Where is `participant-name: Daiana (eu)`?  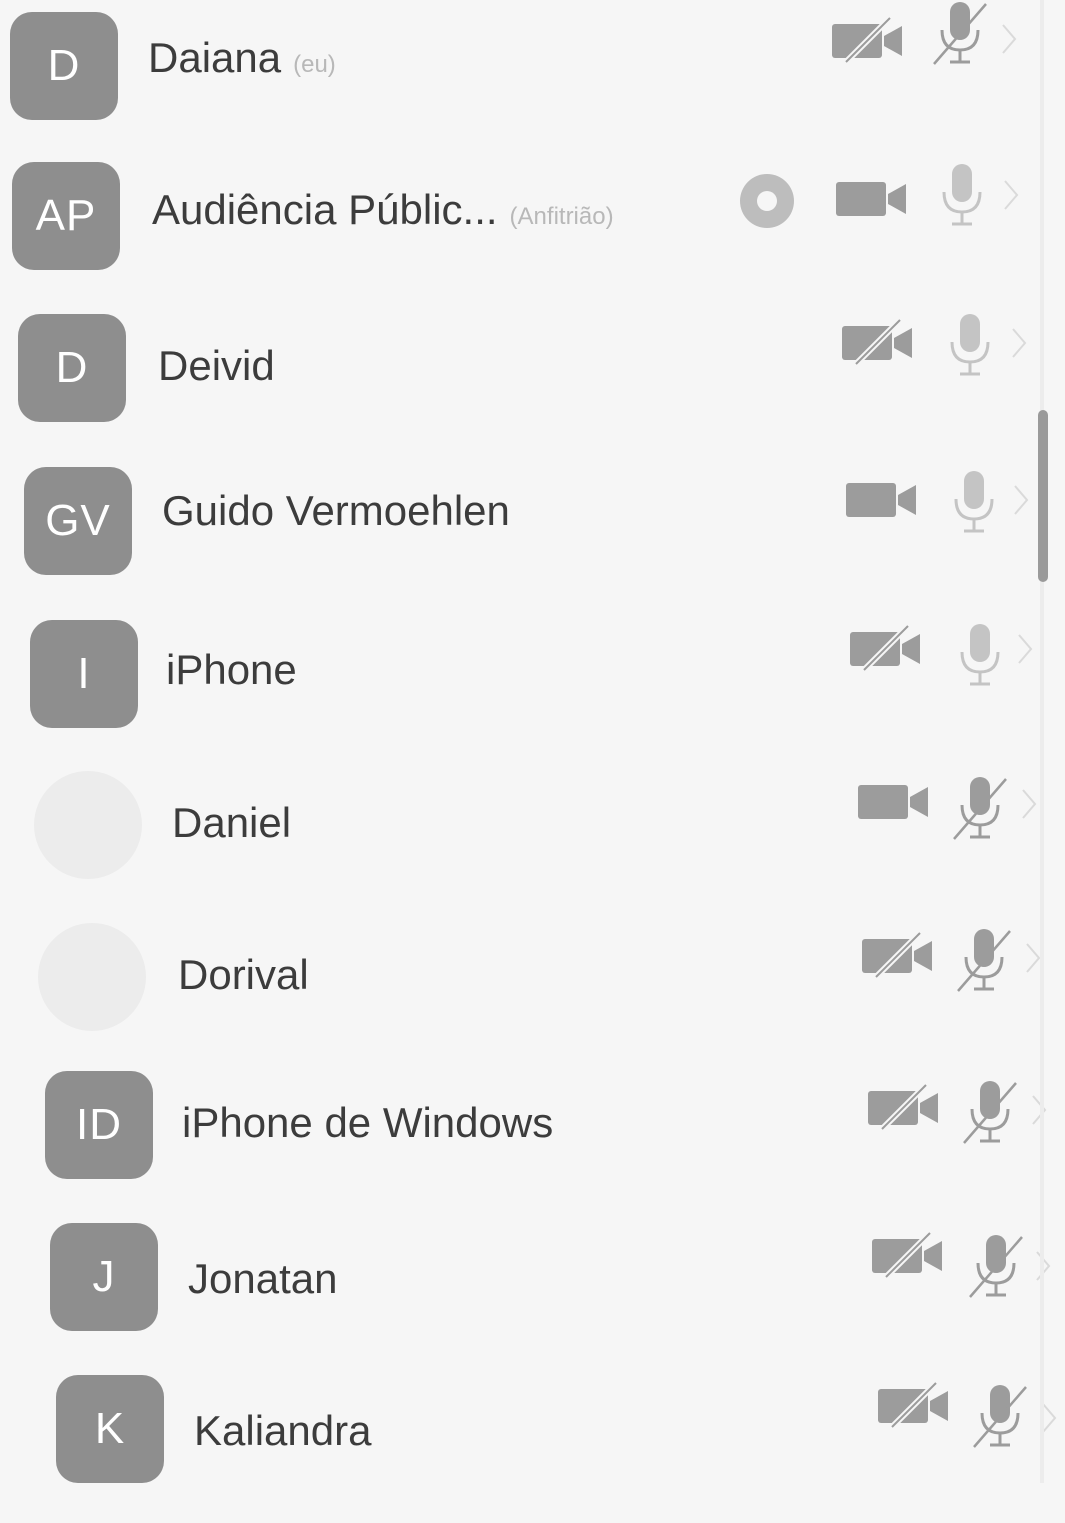
participant-name: Daiana (eu) is located at coordinates (242, 58).